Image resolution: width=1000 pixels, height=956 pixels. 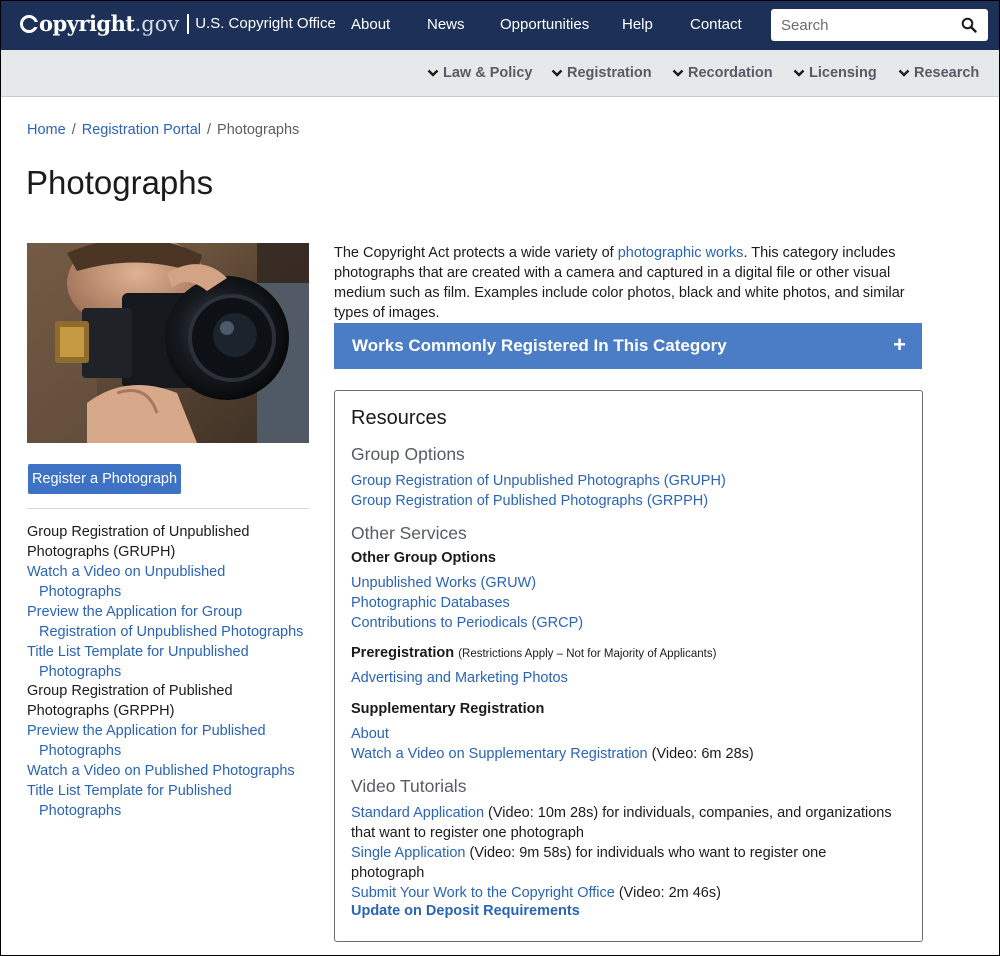 What do you see at coordinates (403, 653) in the screenshot?
I see `preregistration-label: Preregistration` at bounding box center [403, 653].